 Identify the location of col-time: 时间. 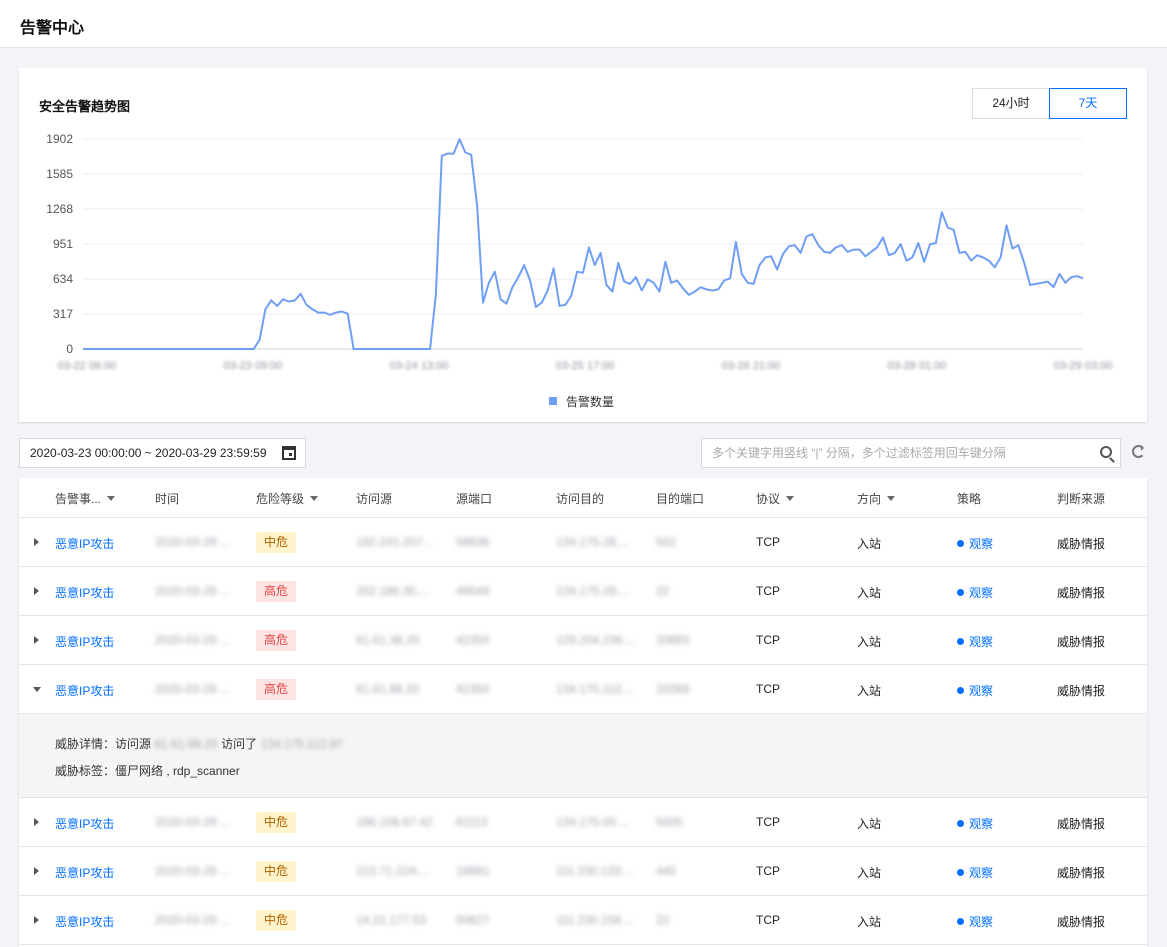
(167, 499).